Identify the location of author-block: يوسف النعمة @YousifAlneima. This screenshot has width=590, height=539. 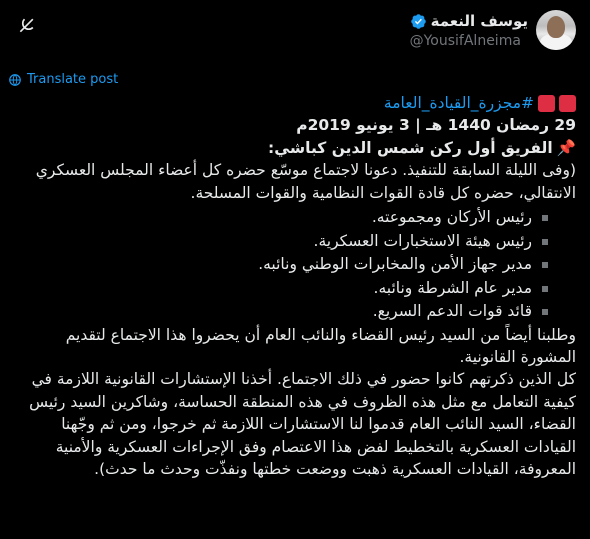
(493, 30).